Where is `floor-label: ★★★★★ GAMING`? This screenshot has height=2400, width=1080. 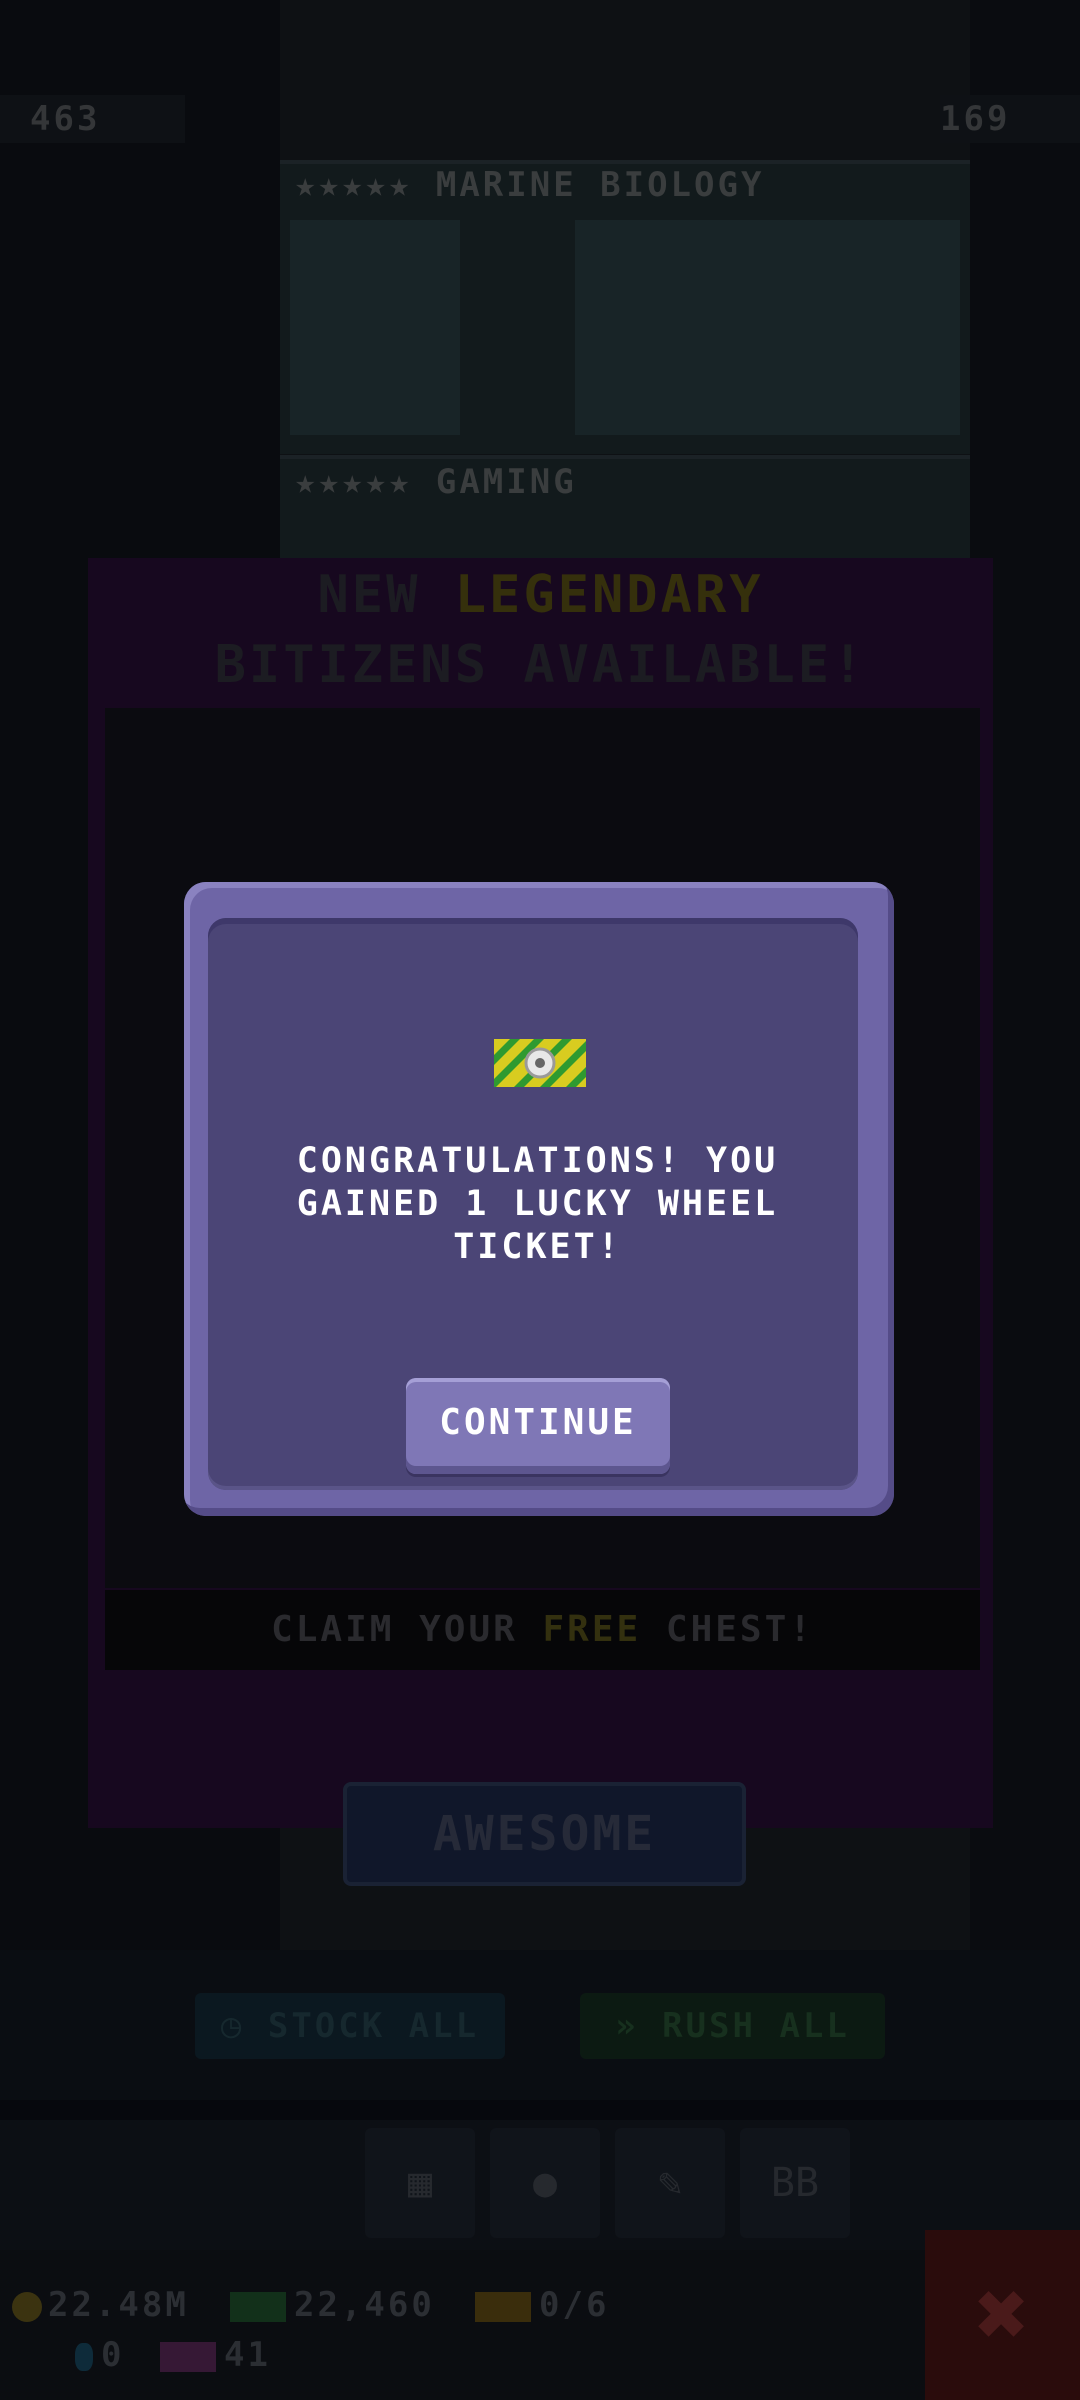
floor-label: ★★★★★ GAMING is located at coordinates (436, 482).